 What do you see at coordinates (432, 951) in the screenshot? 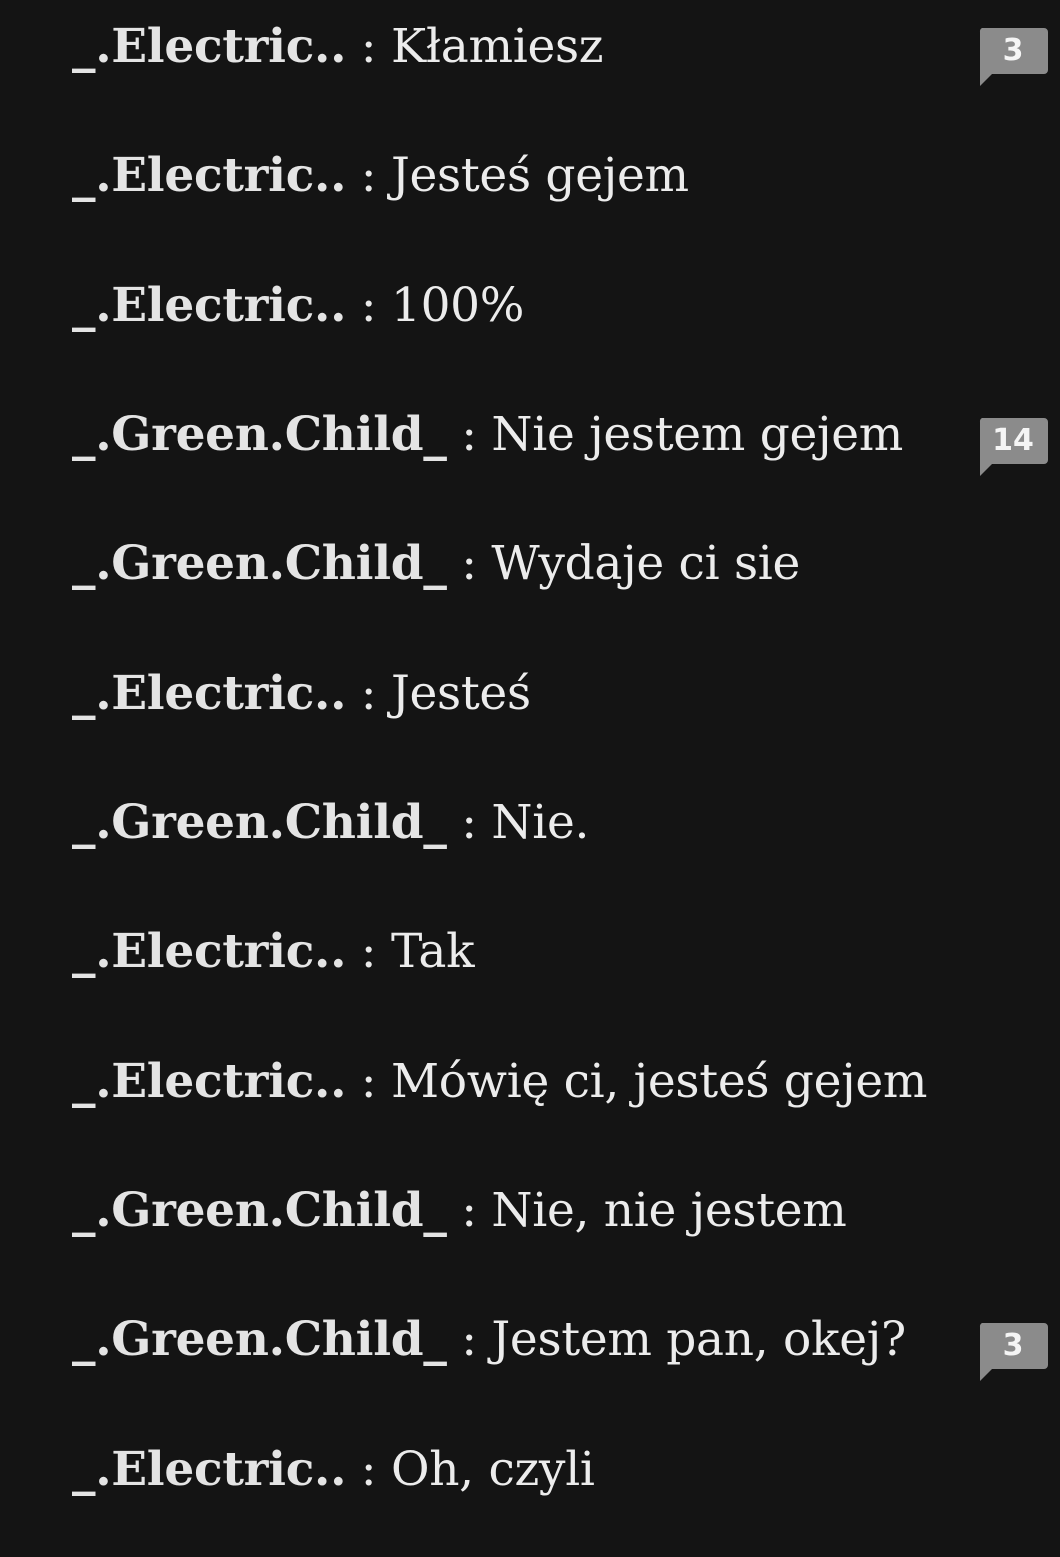
I see `message-text: Tak` at bounding box center [432, 951].